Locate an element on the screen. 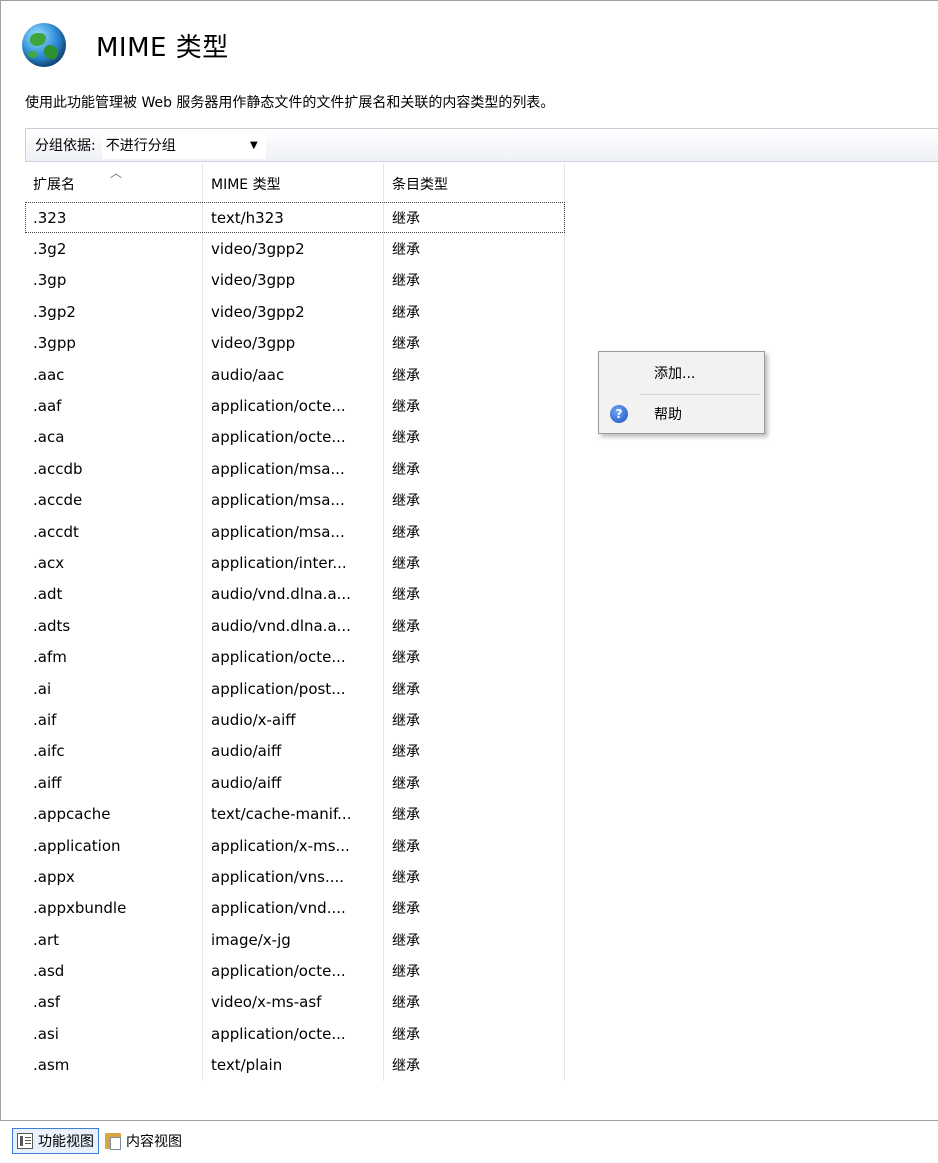  extension-cell: .accde is located at coordinates (114, 500).